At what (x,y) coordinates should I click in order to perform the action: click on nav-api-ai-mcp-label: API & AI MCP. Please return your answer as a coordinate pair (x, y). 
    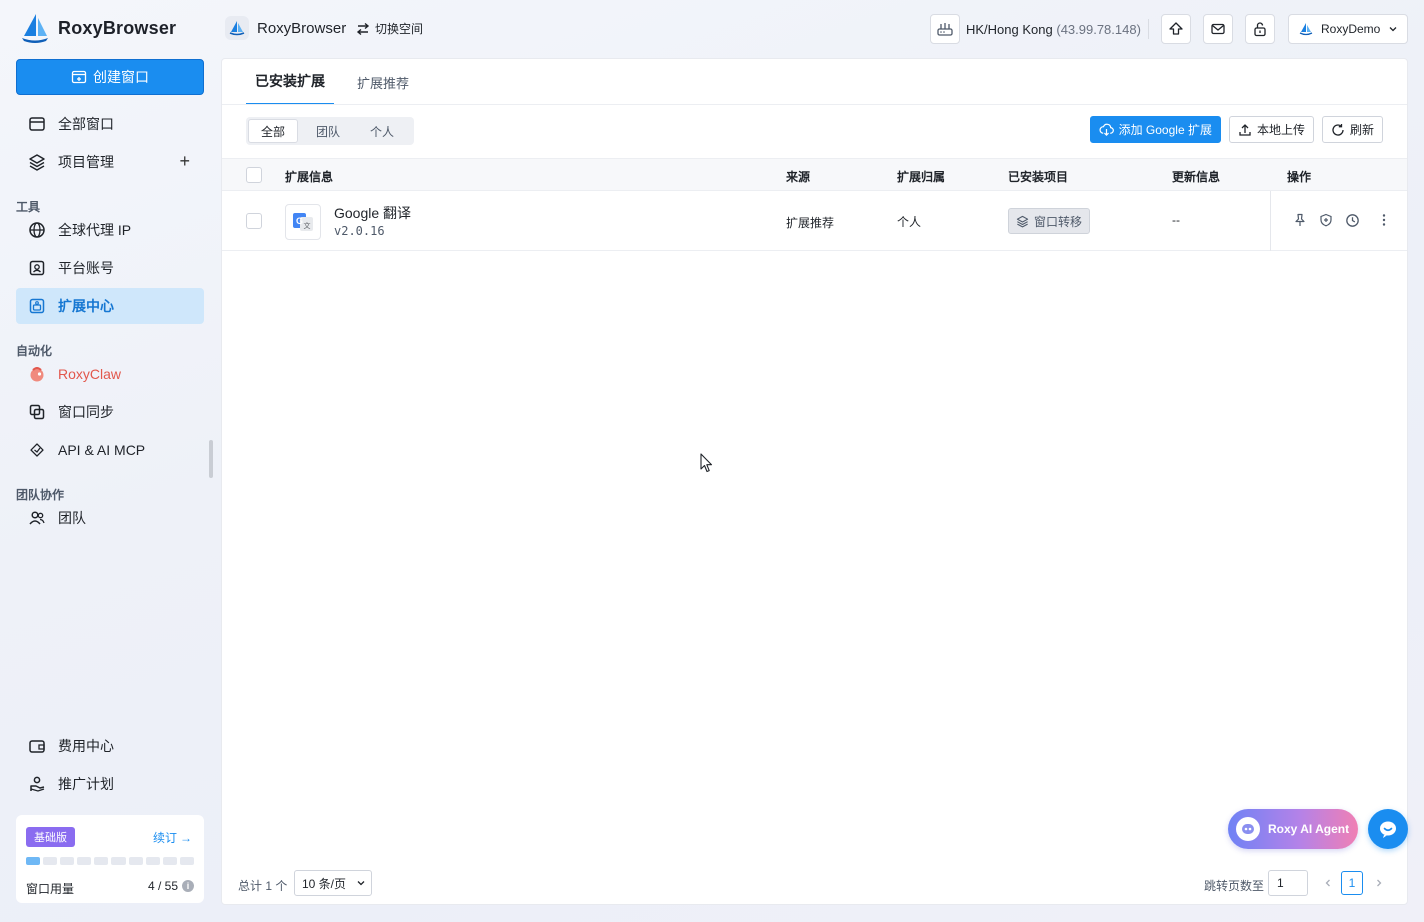
    Looking at the image, I should click on (102, 450).